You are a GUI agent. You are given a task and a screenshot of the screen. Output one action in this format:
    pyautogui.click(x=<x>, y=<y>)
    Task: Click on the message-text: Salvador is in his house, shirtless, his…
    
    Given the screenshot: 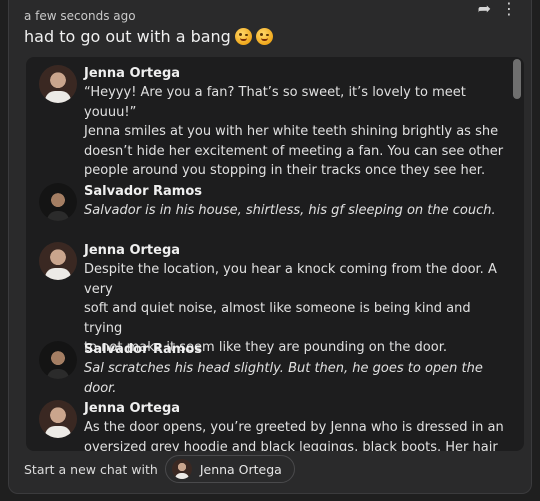 What is the action you would take?
    pyautogui.click(x=290, y=210)
    